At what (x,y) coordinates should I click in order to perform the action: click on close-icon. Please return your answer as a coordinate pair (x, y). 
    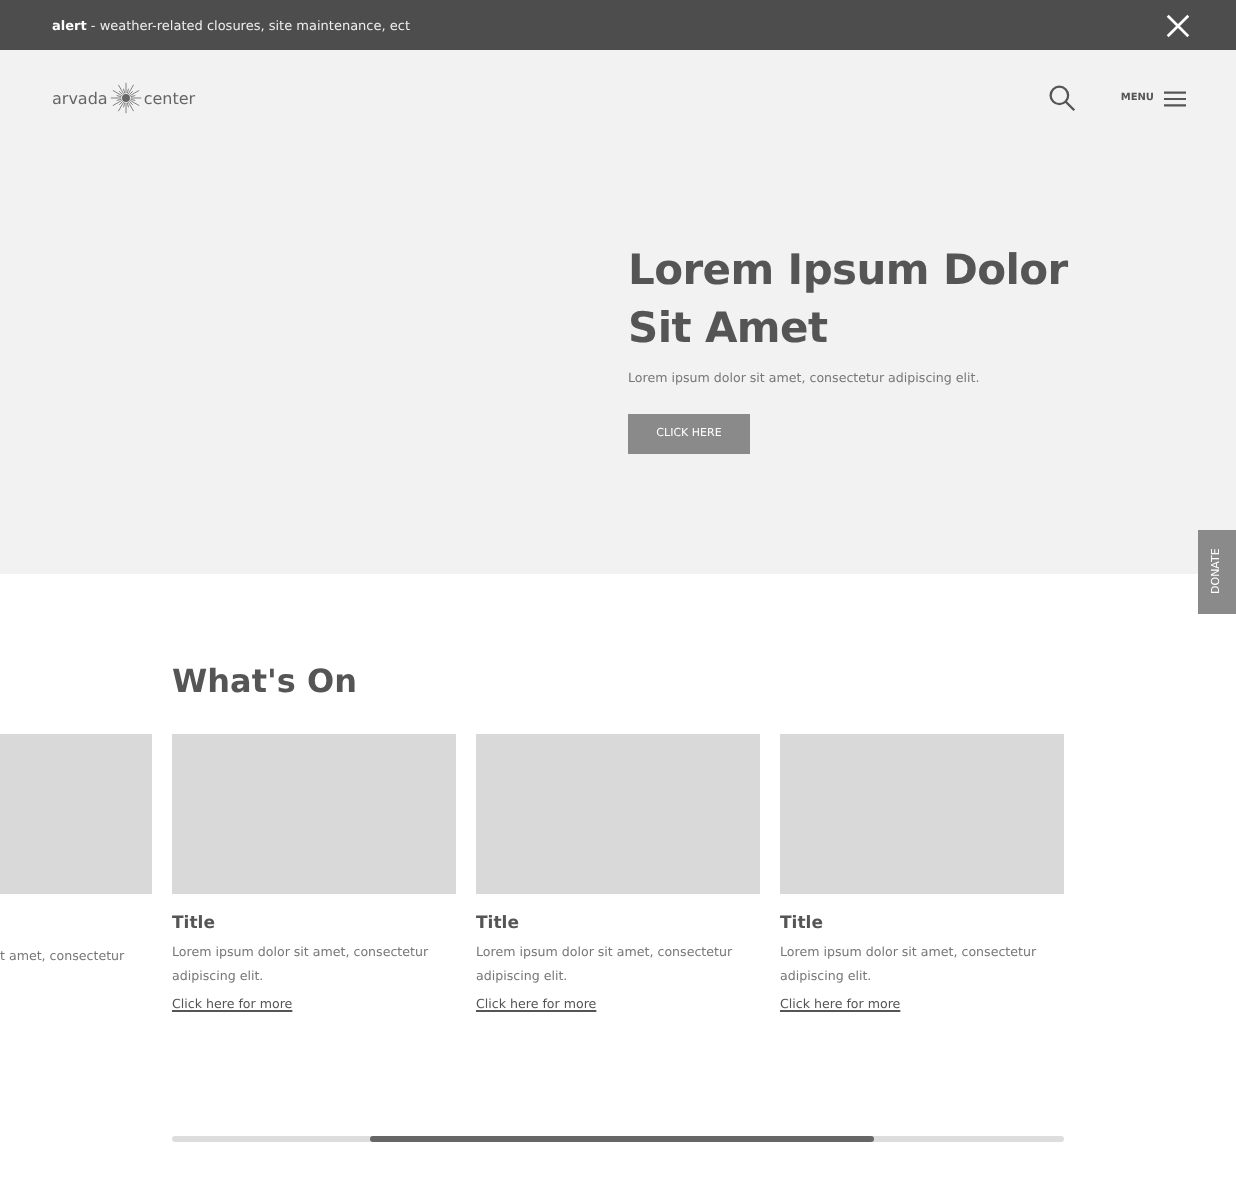
    Looking at the image, I should click on (1178, 25).